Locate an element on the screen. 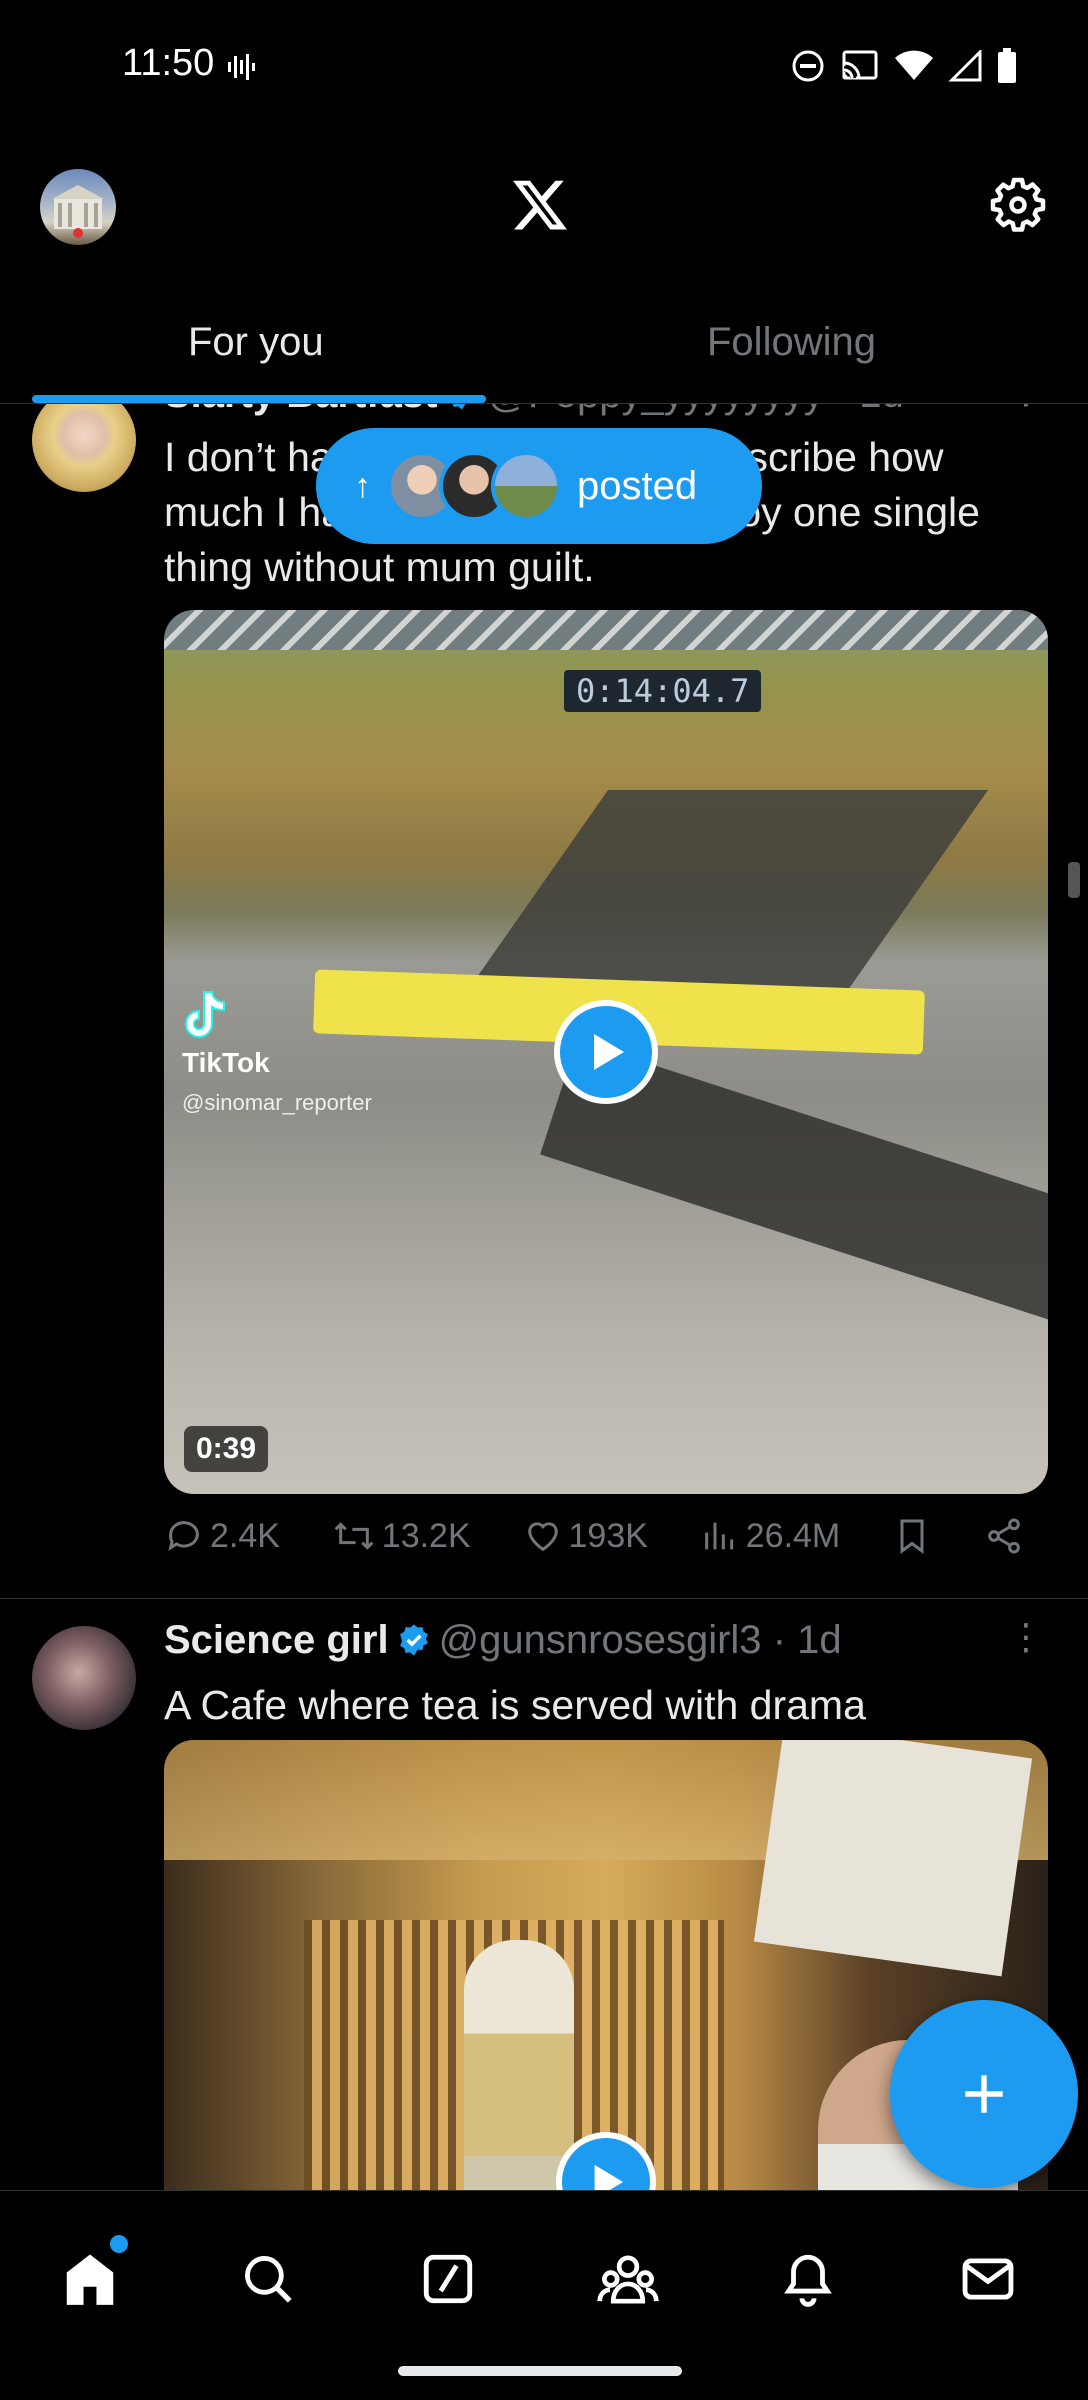  new-posts-avatars is located at coordinates (474, 486).